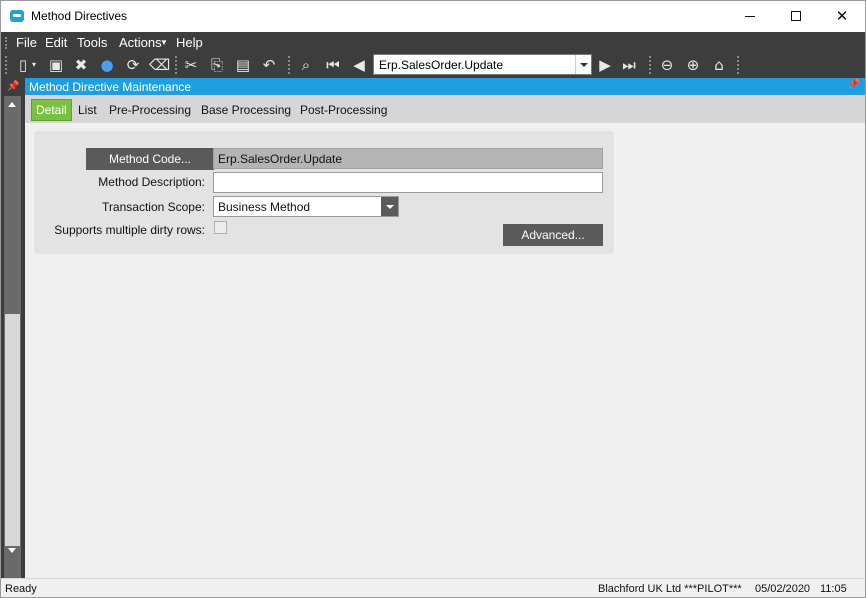  I want to click on home-icon: ⌂, so click(719, 65).